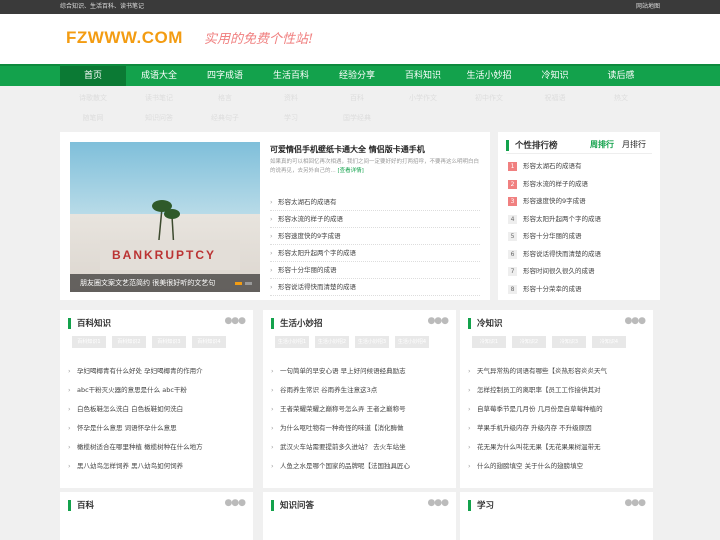 This screenshot has width=720, height=540. What do you see at coordinates (423, 98) in the screenshot?
I see `subnav-item: 小学作文` at bounding box center [423, 98].